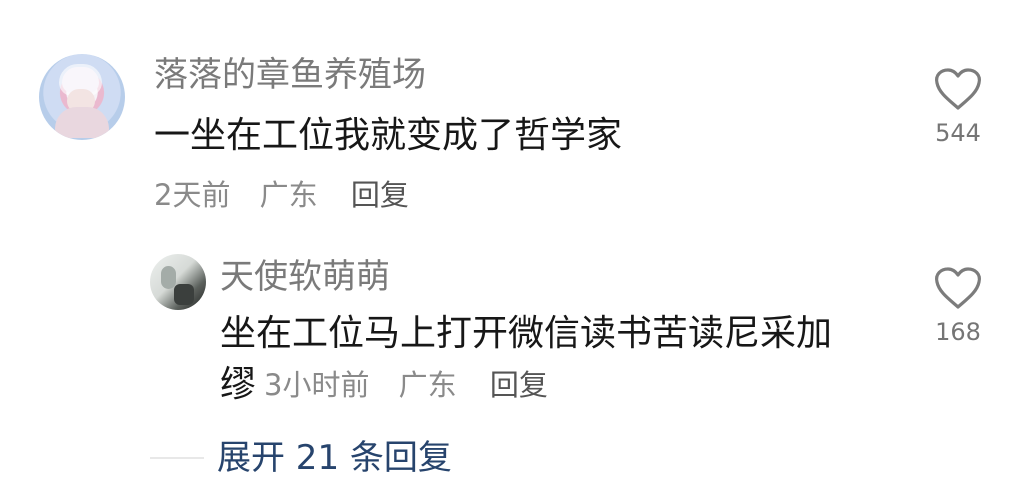 This screenshot has width=1024, height=498. Describe the element at coordinates (192, 195) in the screenshot. I see `main-comment-time: 2天前` at that location.